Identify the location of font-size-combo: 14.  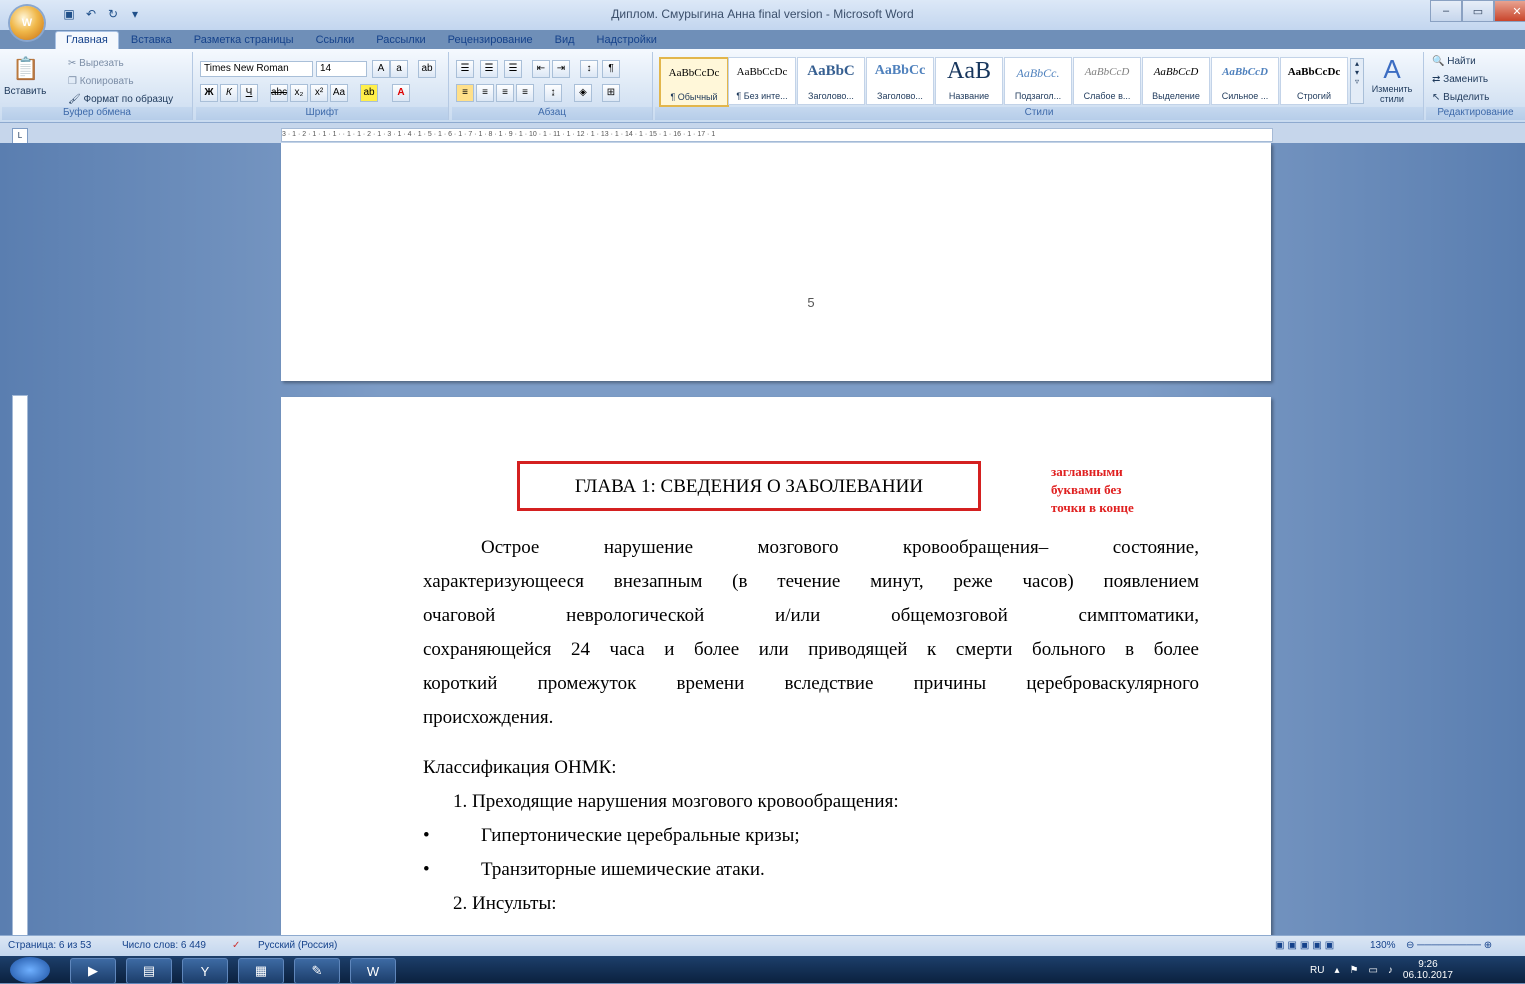
(341, 69).